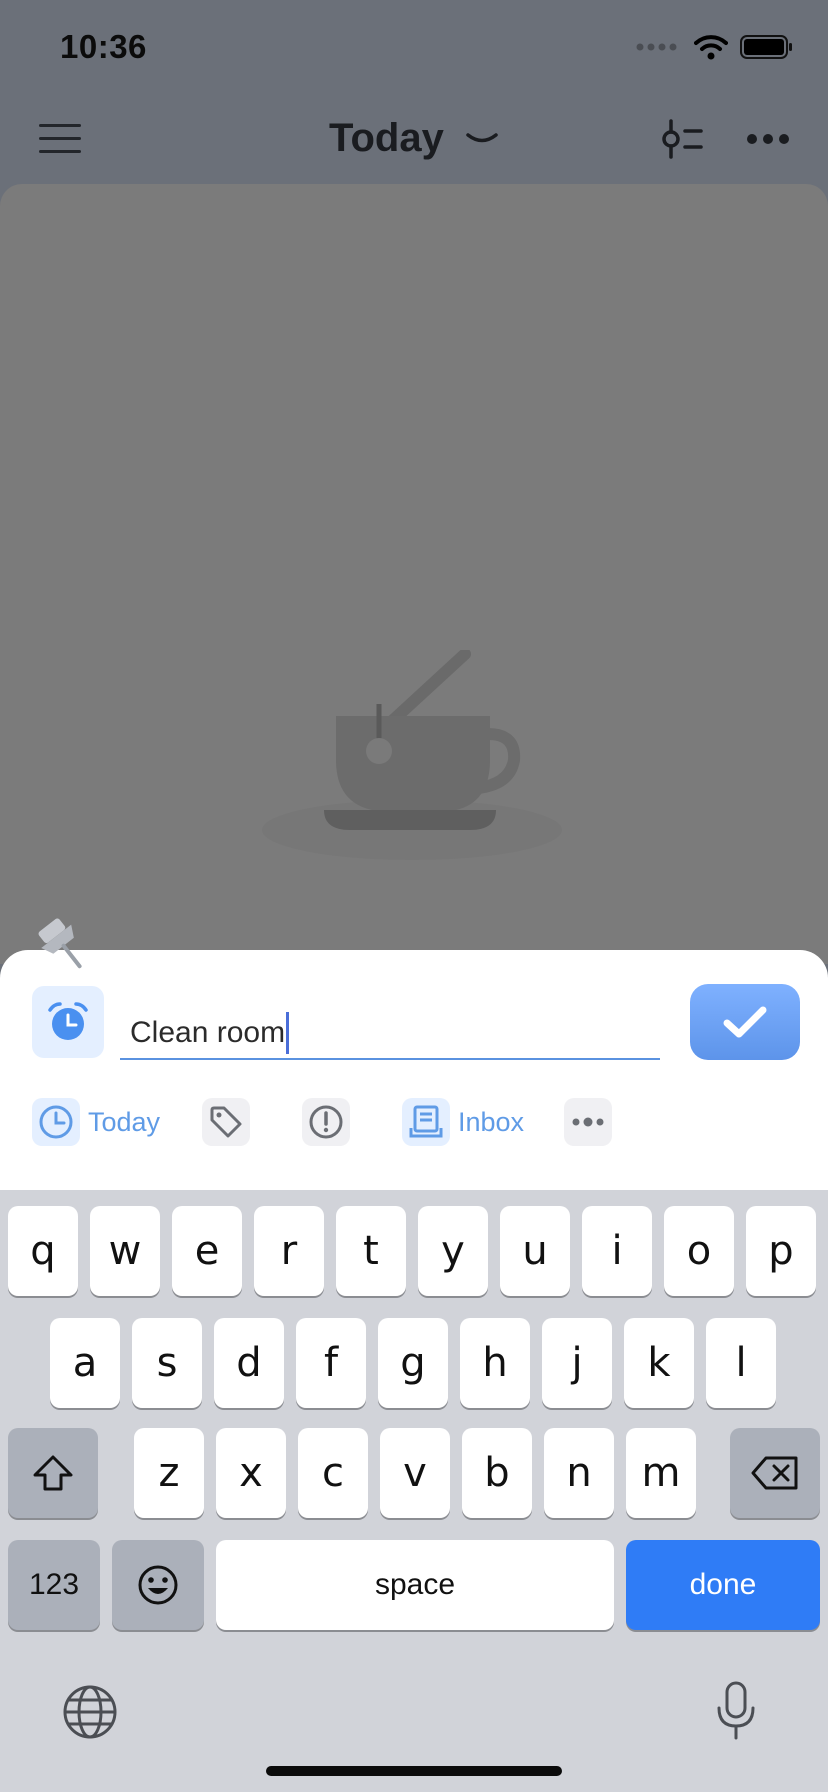  Describe the element at coordinates (43, 1251) in the screenshot. I see `key-q: q` at that location.